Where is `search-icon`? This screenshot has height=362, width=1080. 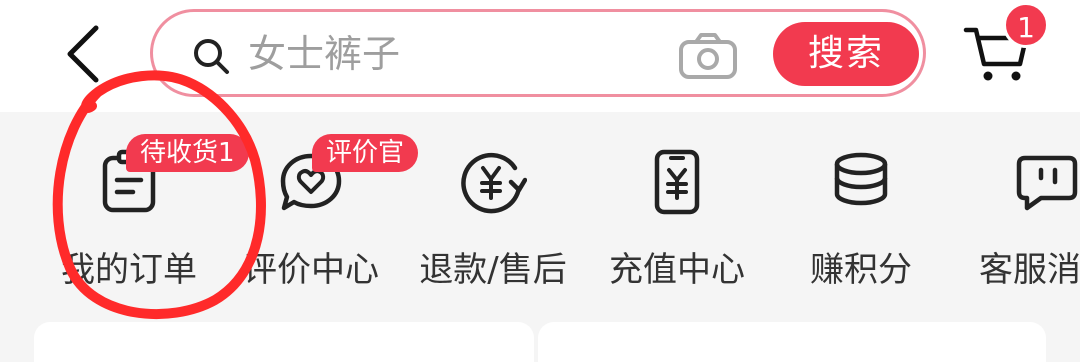 search-icon is located at coordinates (211, 56).